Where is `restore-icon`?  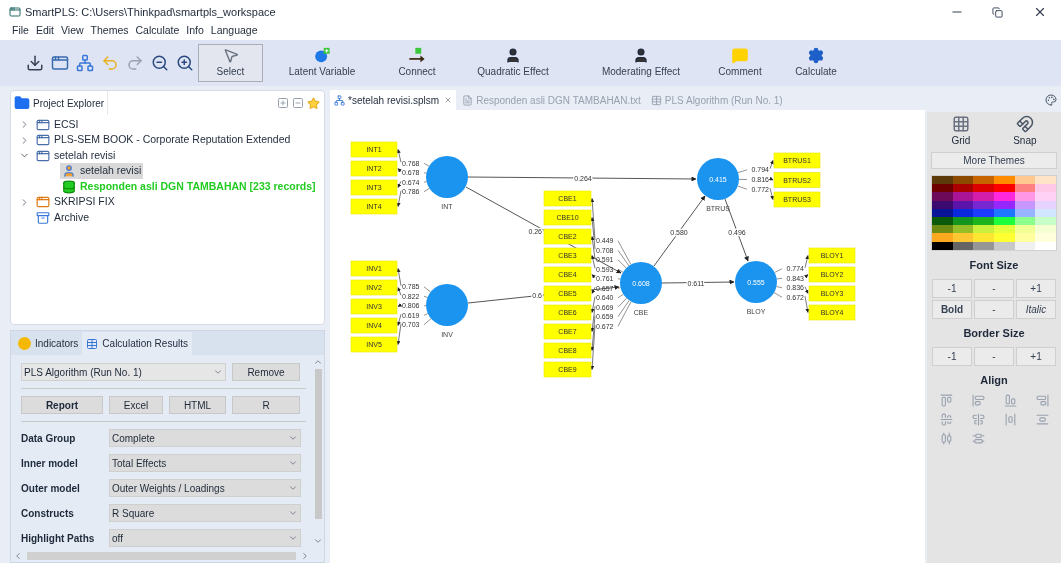
restore-icon is located at coordinates (997, 12).